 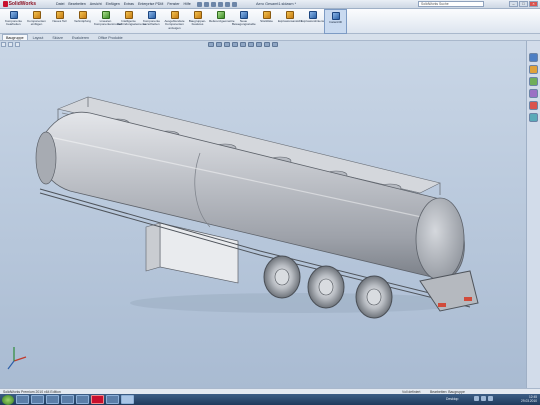 I want to click on minimize-button: –, so click(x=513, y=4).